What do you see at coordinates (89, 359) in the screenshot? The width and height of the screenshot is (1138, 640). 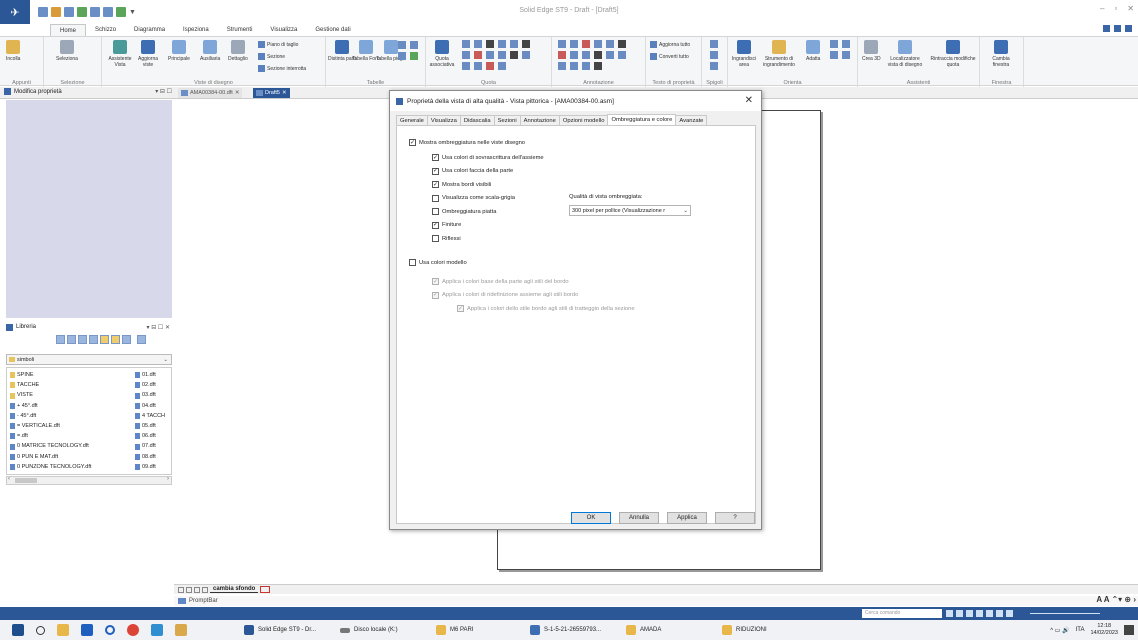 I see `library-folder-select: simboli ⌄` at bounding box center [89, 359].